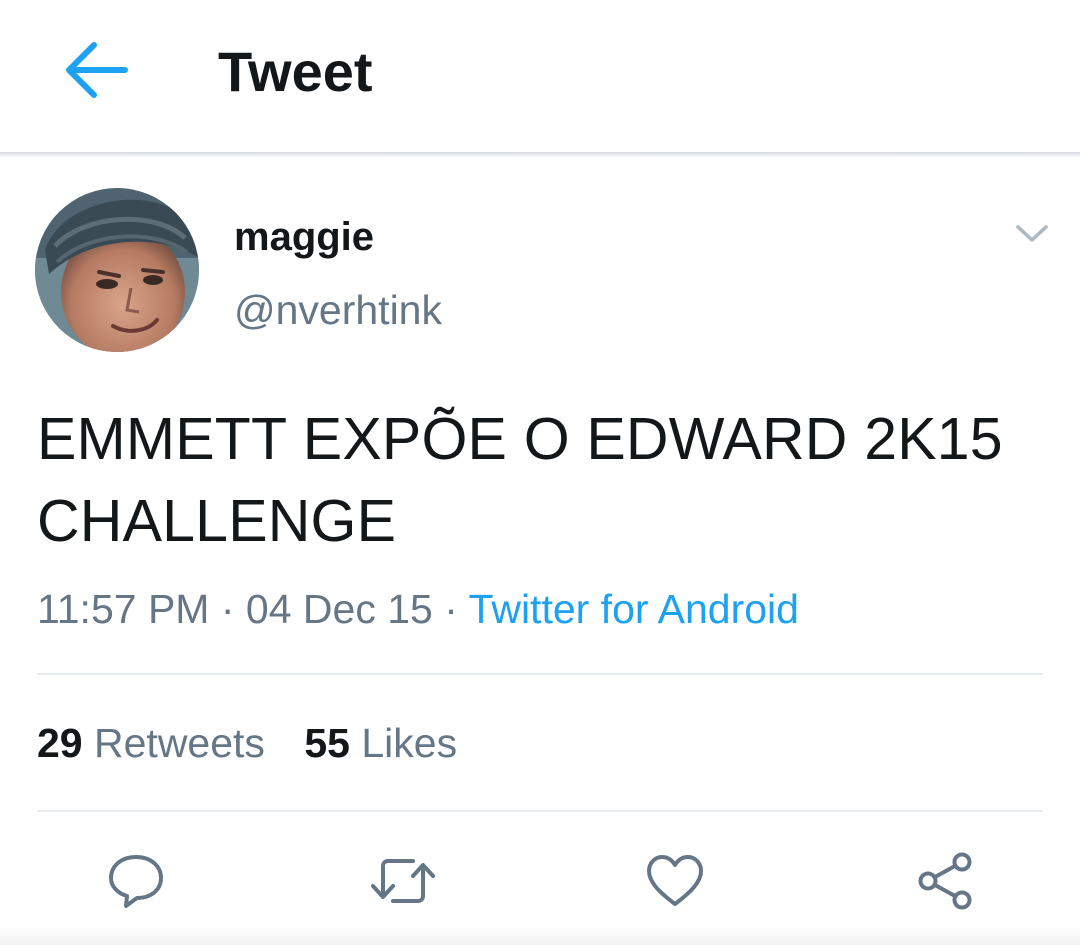  Describe the element at coordinates (295, 71) in the screenshot. I see `page-title: Tweet` at that location.